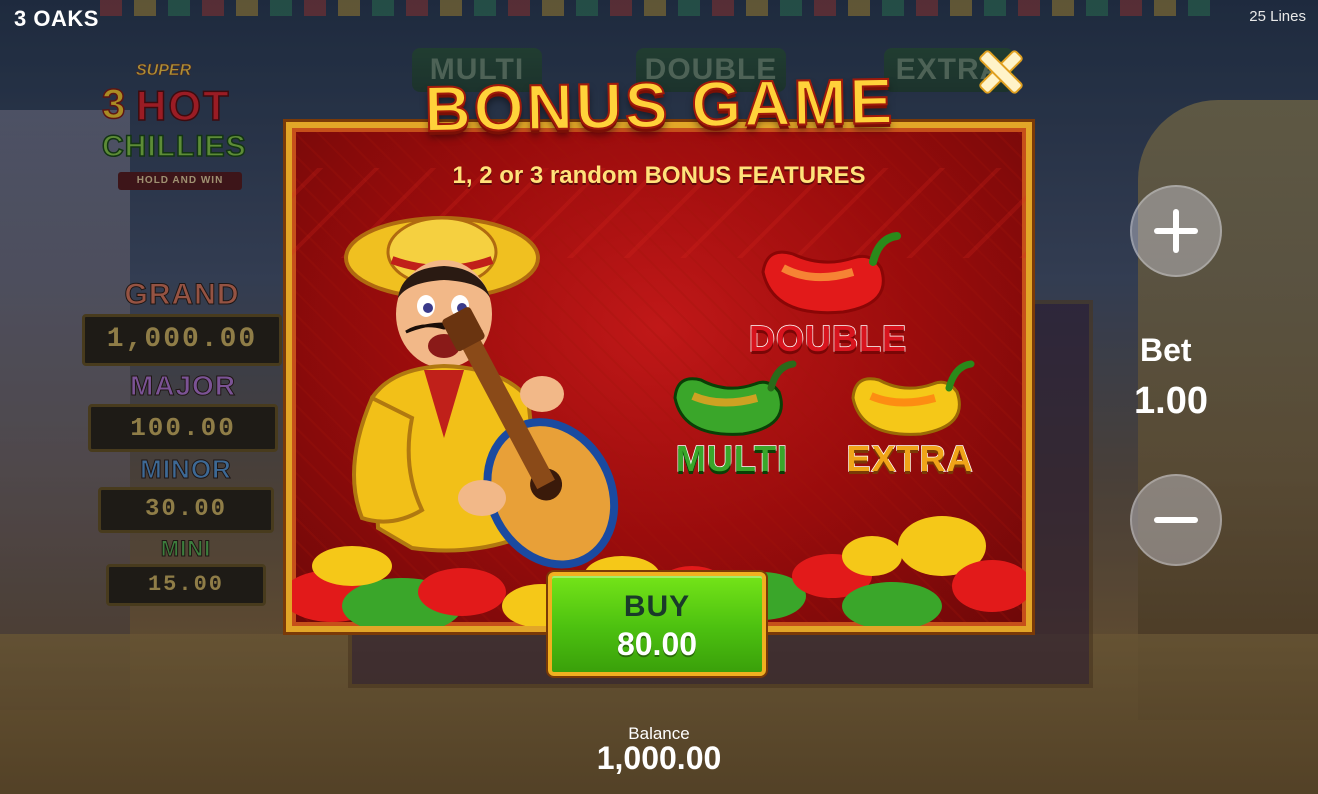 This screenshot has width=1318, height=794. Describe the element at coordinates (659, 175) in the screenshot. I see `modal-subtitle: 1, 2 or 3 random BONUS FEATURES` at that location.